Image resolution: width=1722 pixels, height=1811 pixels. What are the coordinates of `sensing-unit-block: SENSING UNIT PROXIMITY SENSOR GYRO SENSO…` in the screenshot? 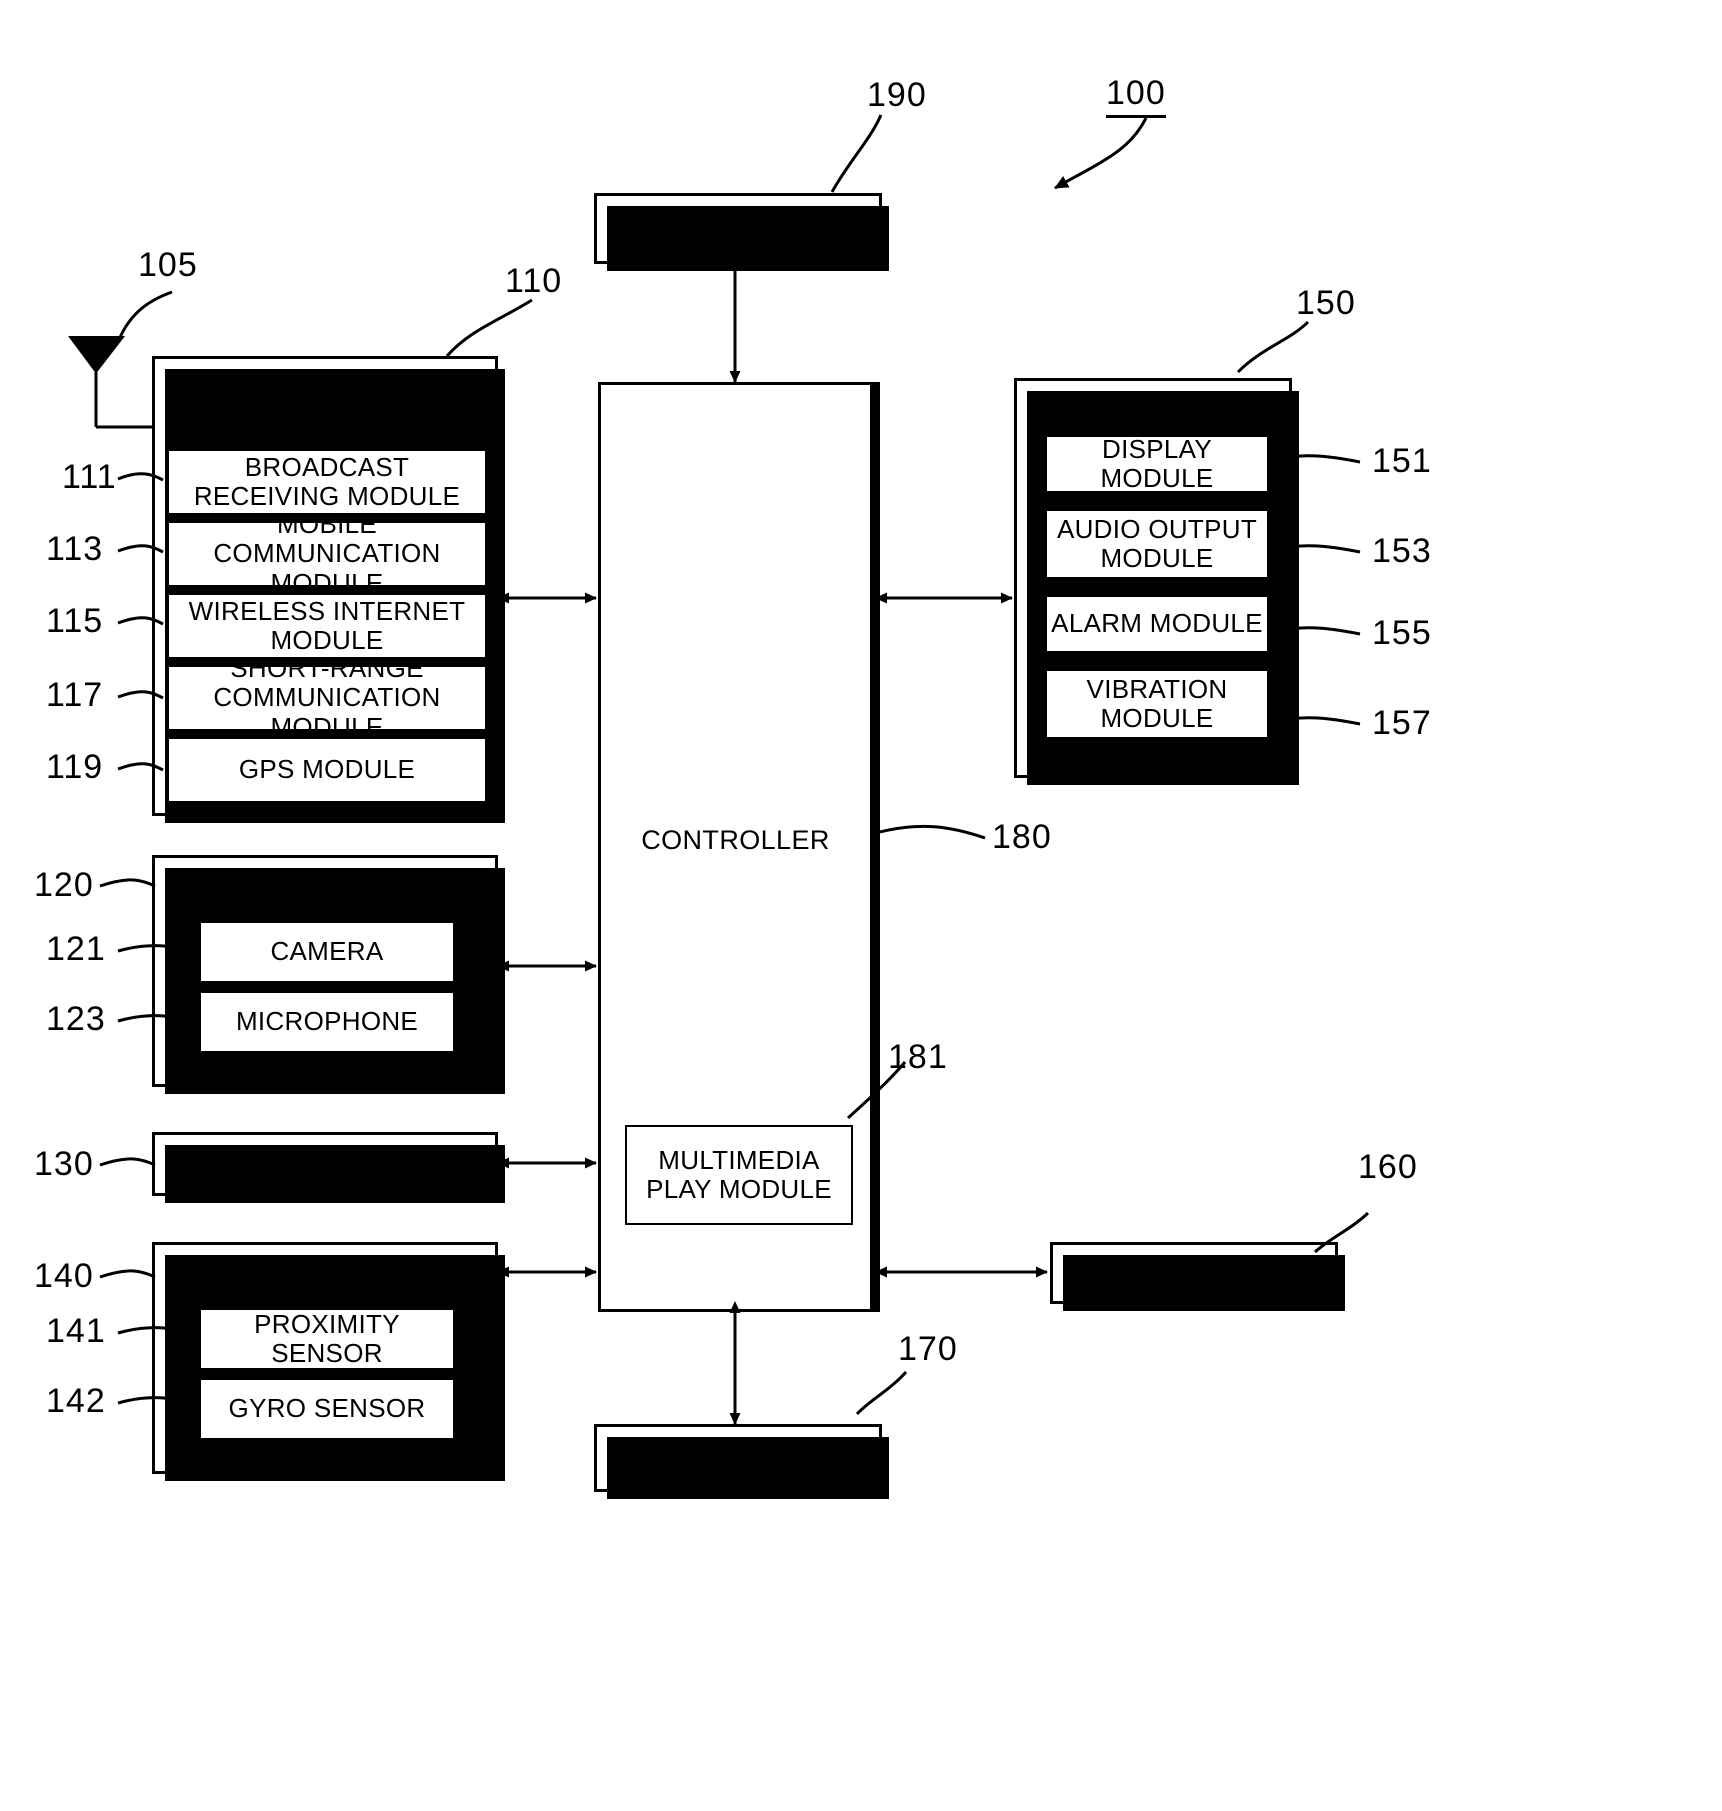 It's located at (328, 1361).